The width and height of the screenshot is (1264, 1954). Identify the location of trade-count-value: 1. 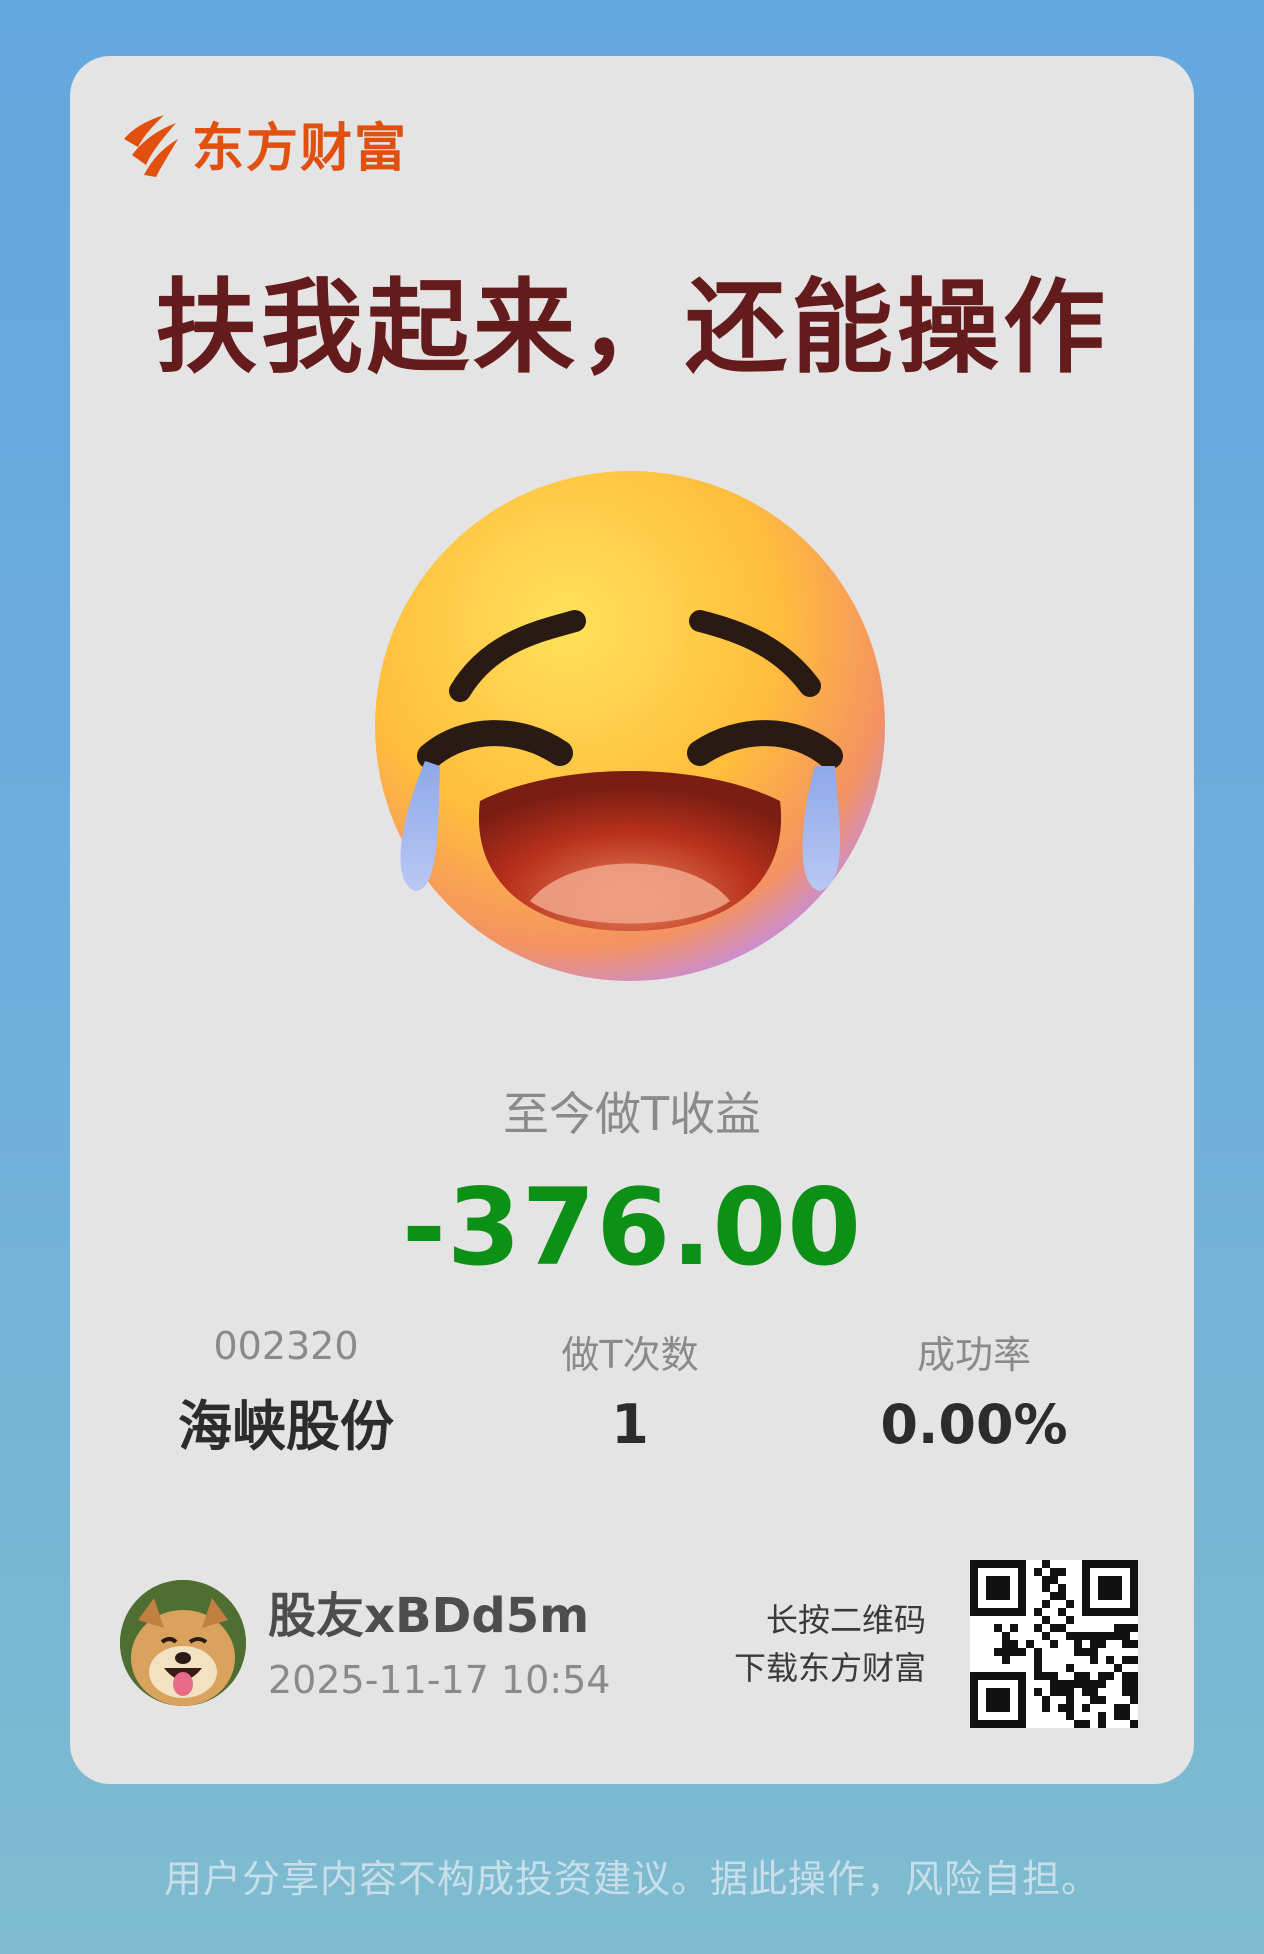
(630, 1424).